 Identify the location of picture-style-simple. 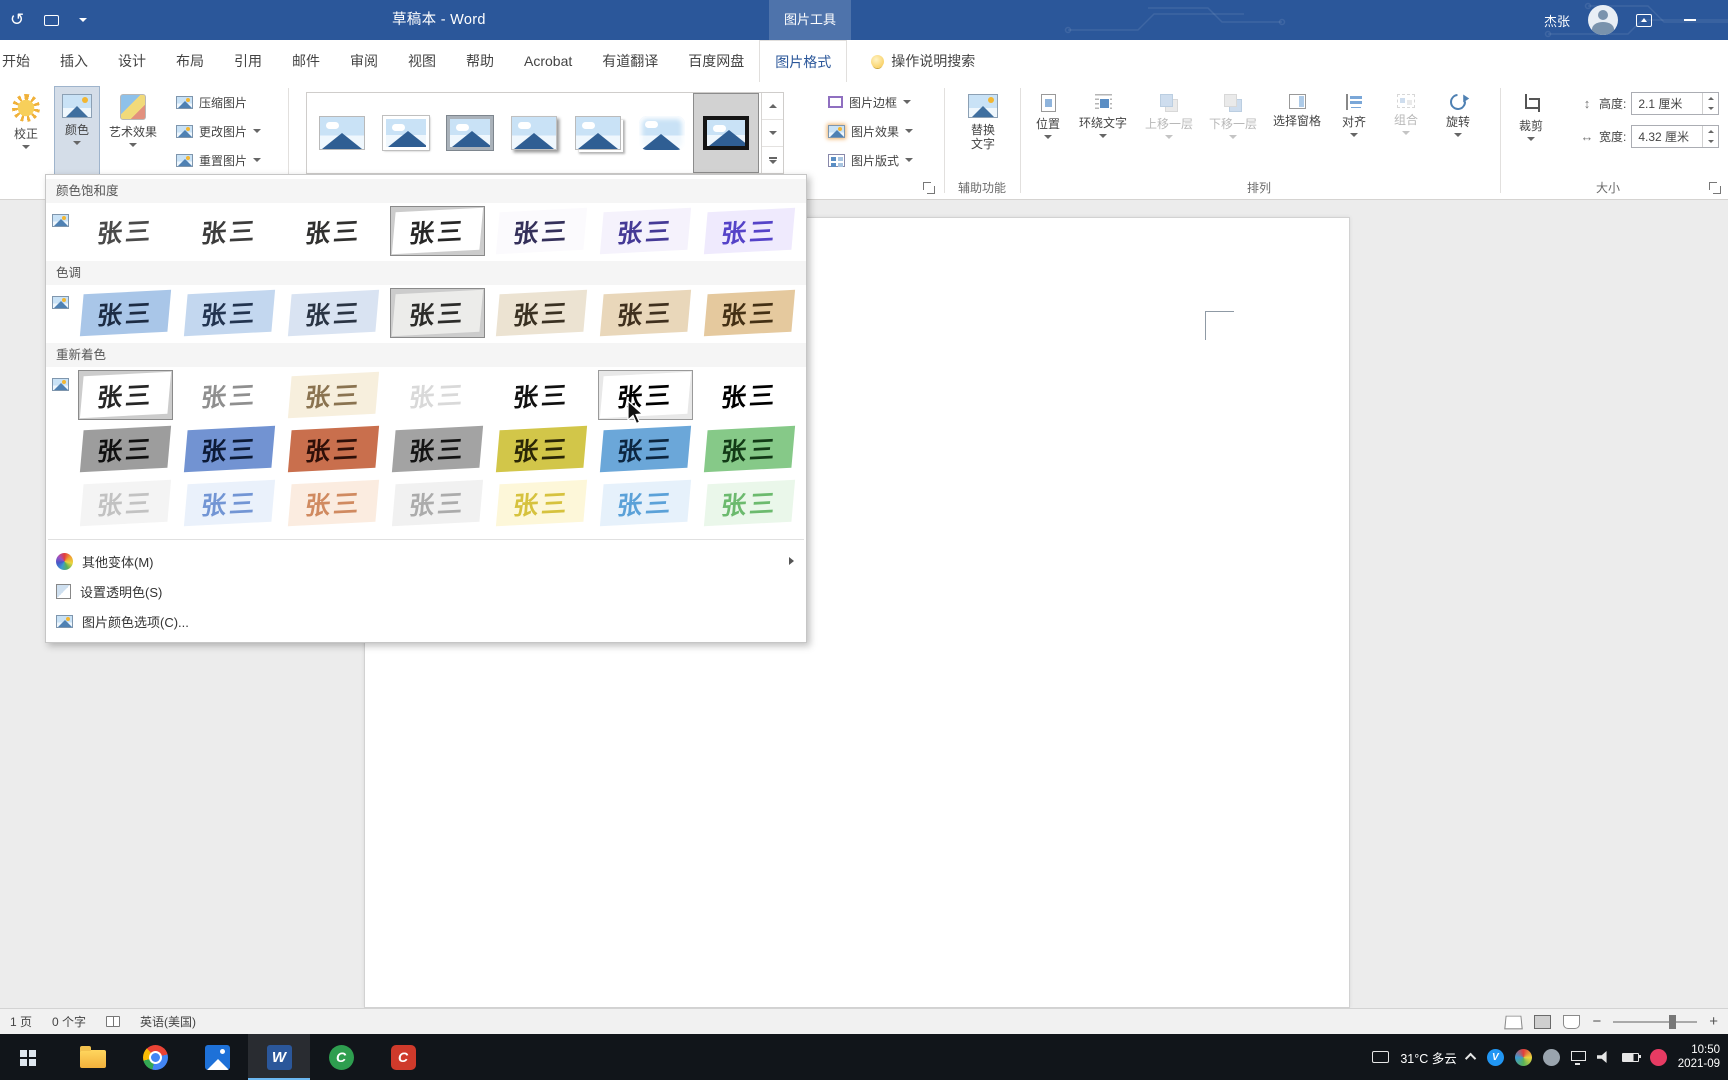
(342, 133).